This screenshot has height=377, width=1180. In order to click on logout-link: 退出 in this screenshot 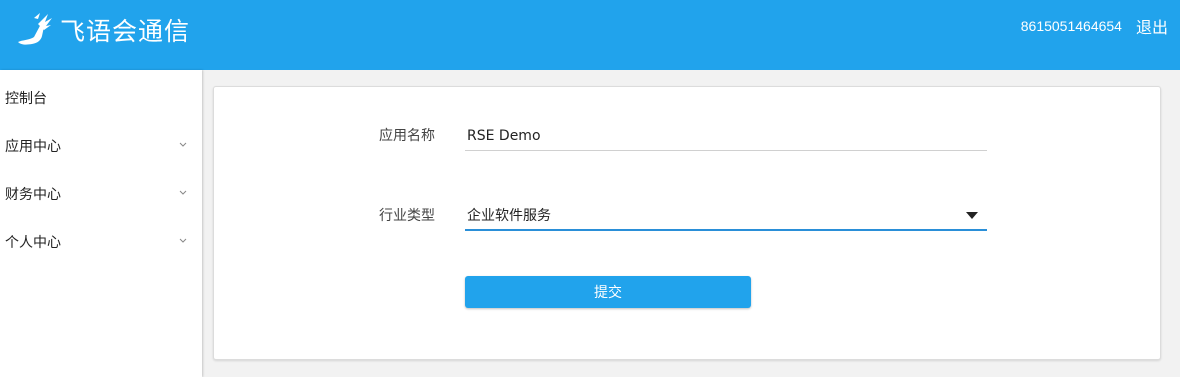, I will do `click(1152, 26)`.